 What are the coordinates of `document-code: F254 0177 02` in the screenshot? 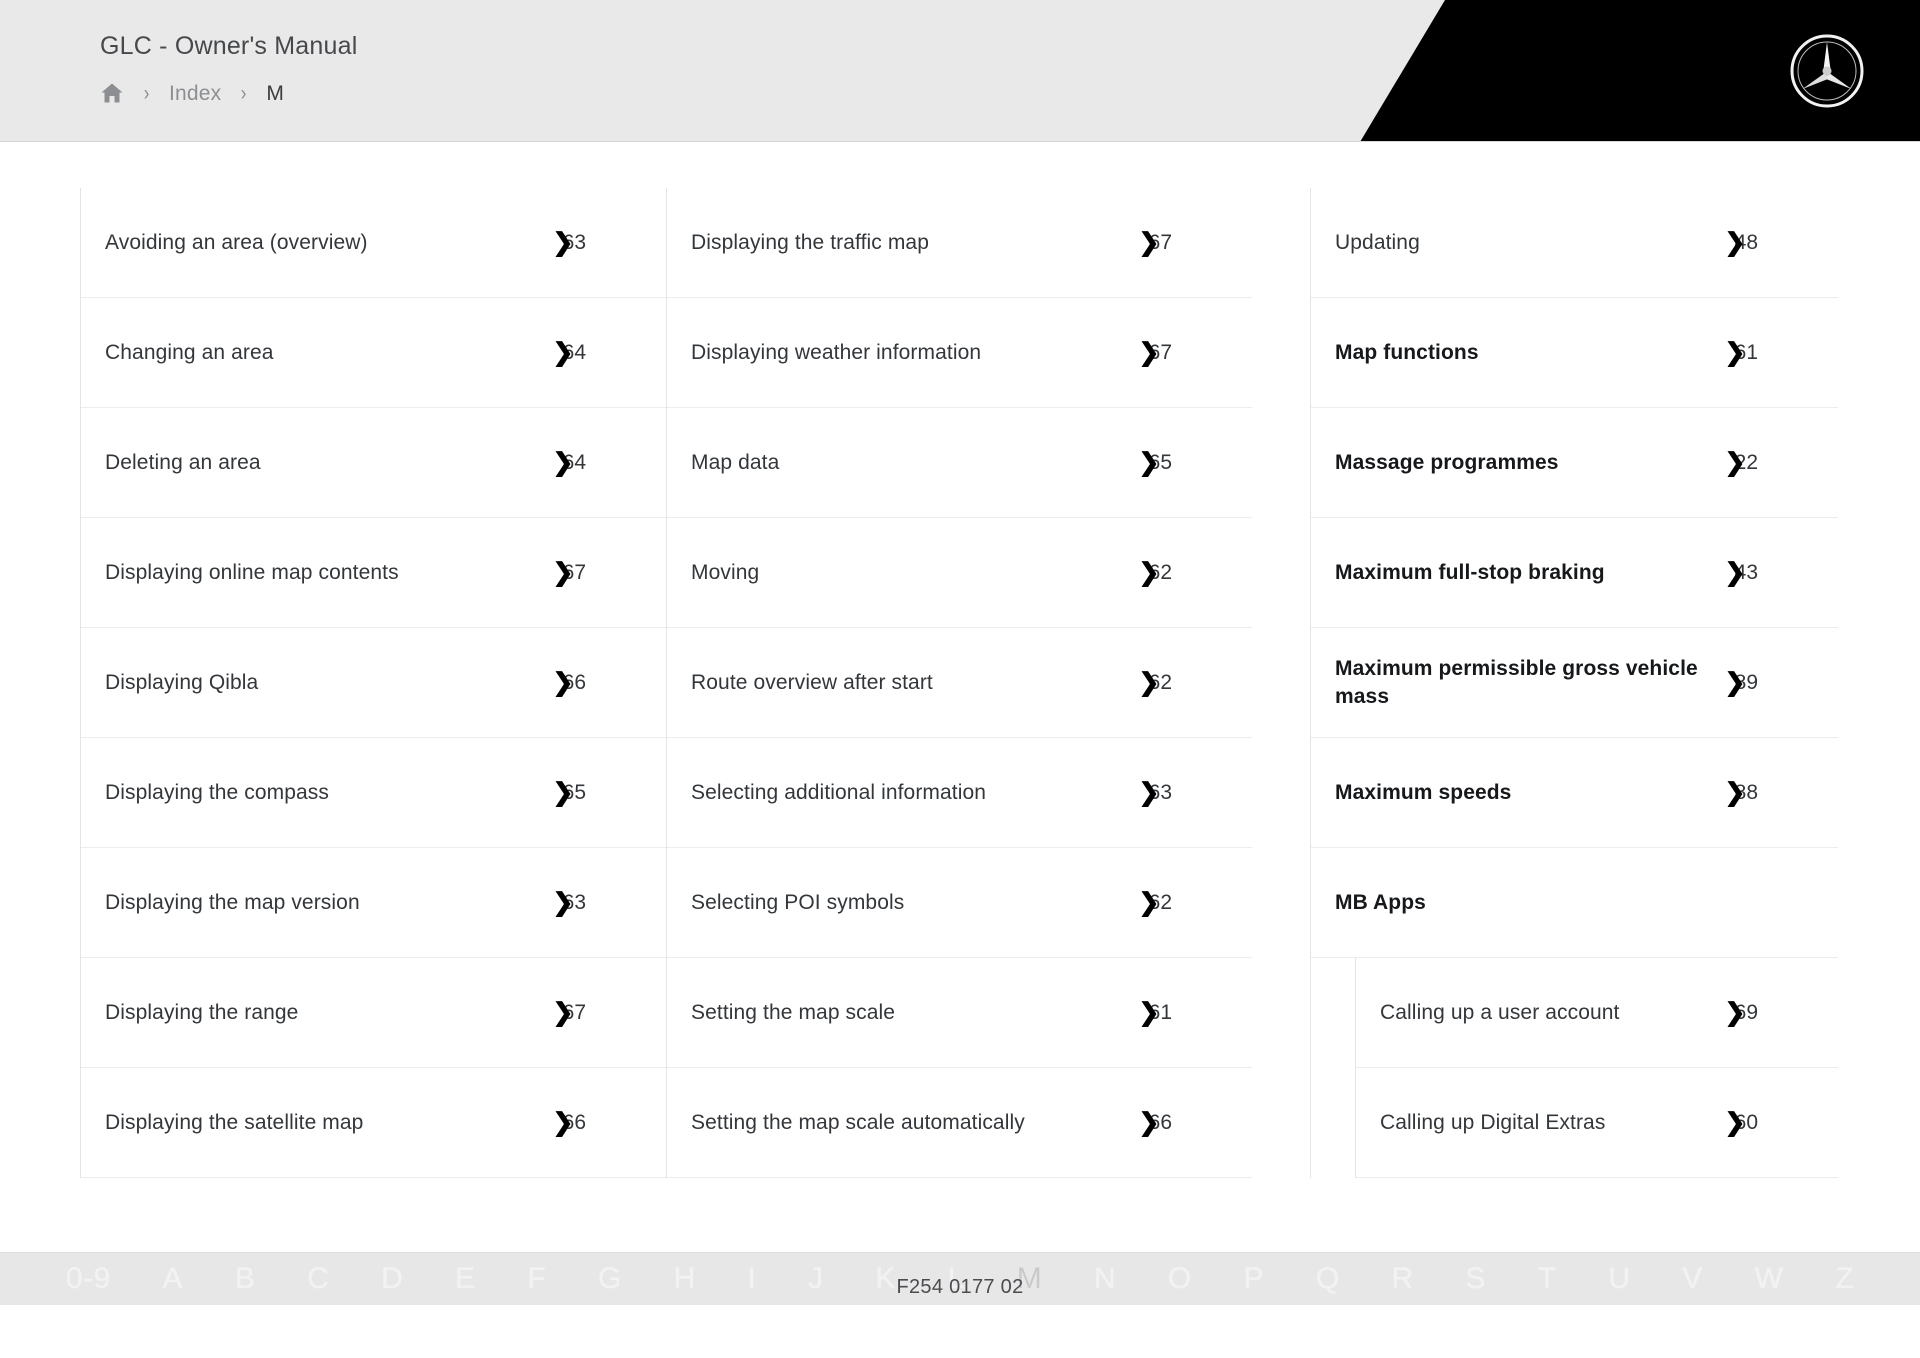 It's located at (960, 1287).